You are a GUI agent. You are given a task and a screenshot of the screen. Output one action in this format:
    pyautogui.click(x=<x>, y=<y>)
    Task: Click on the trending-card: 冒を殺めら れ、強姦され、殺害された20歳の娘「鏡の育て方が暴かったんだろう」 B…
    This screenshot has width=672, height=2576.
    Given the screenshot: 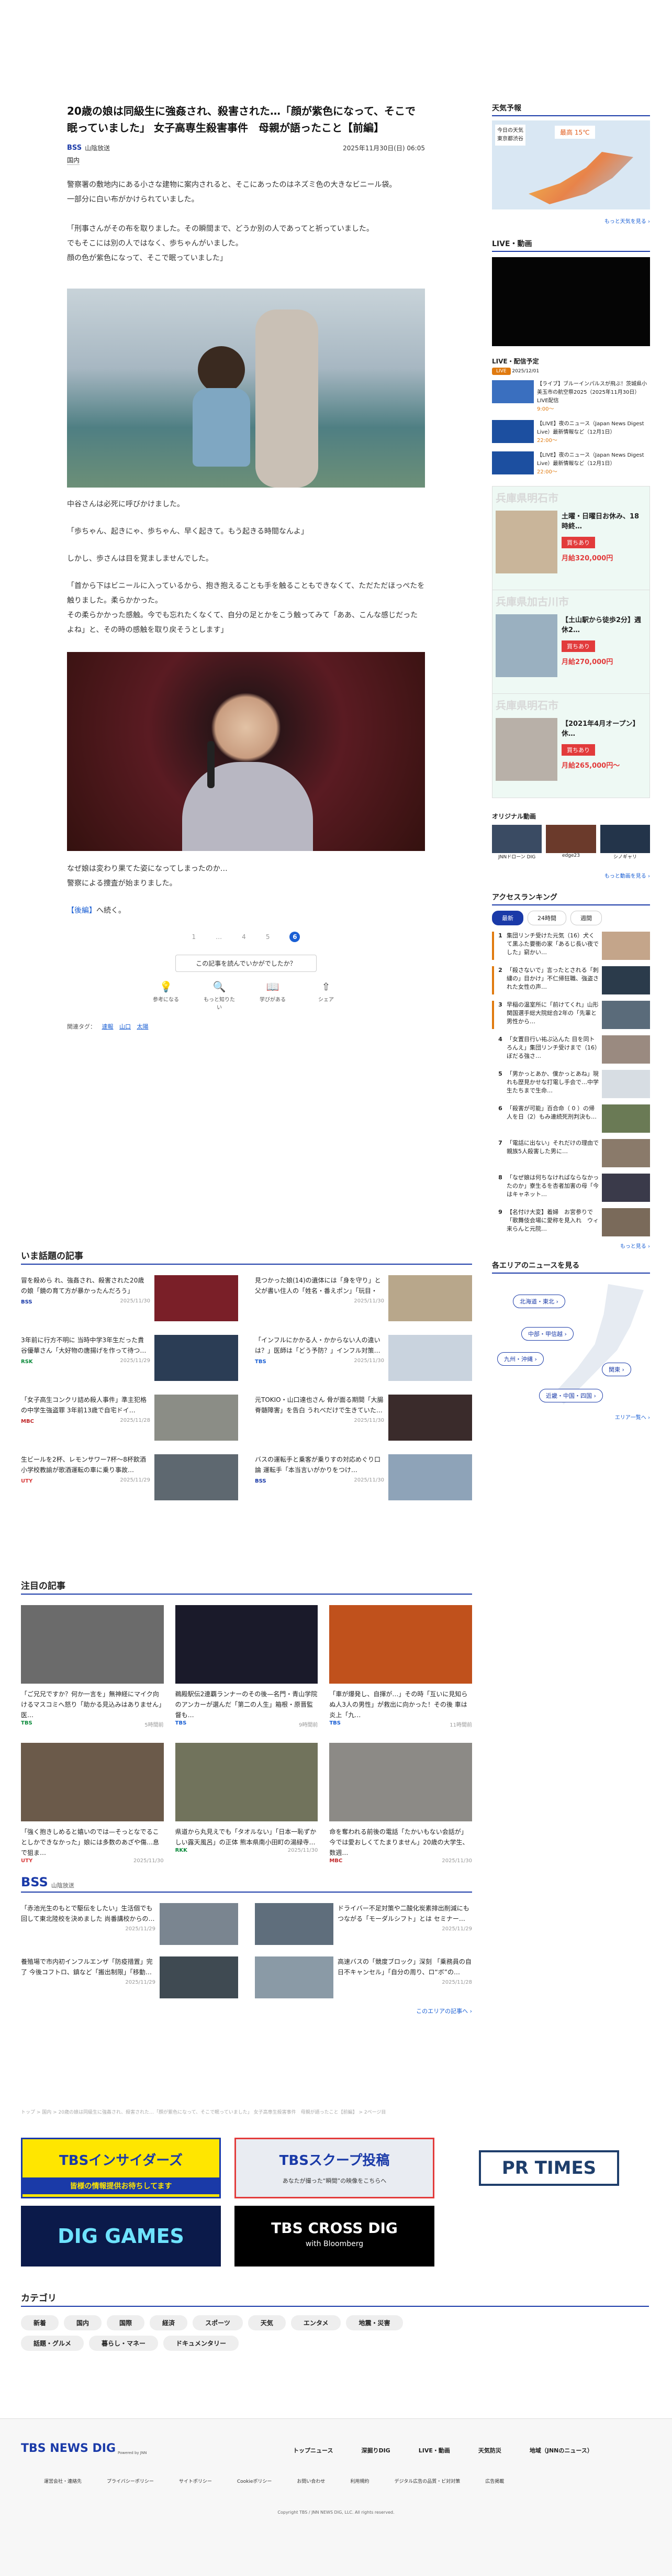 What is the action you would take?
    pyautogui.click(x=129, y=1298)
    